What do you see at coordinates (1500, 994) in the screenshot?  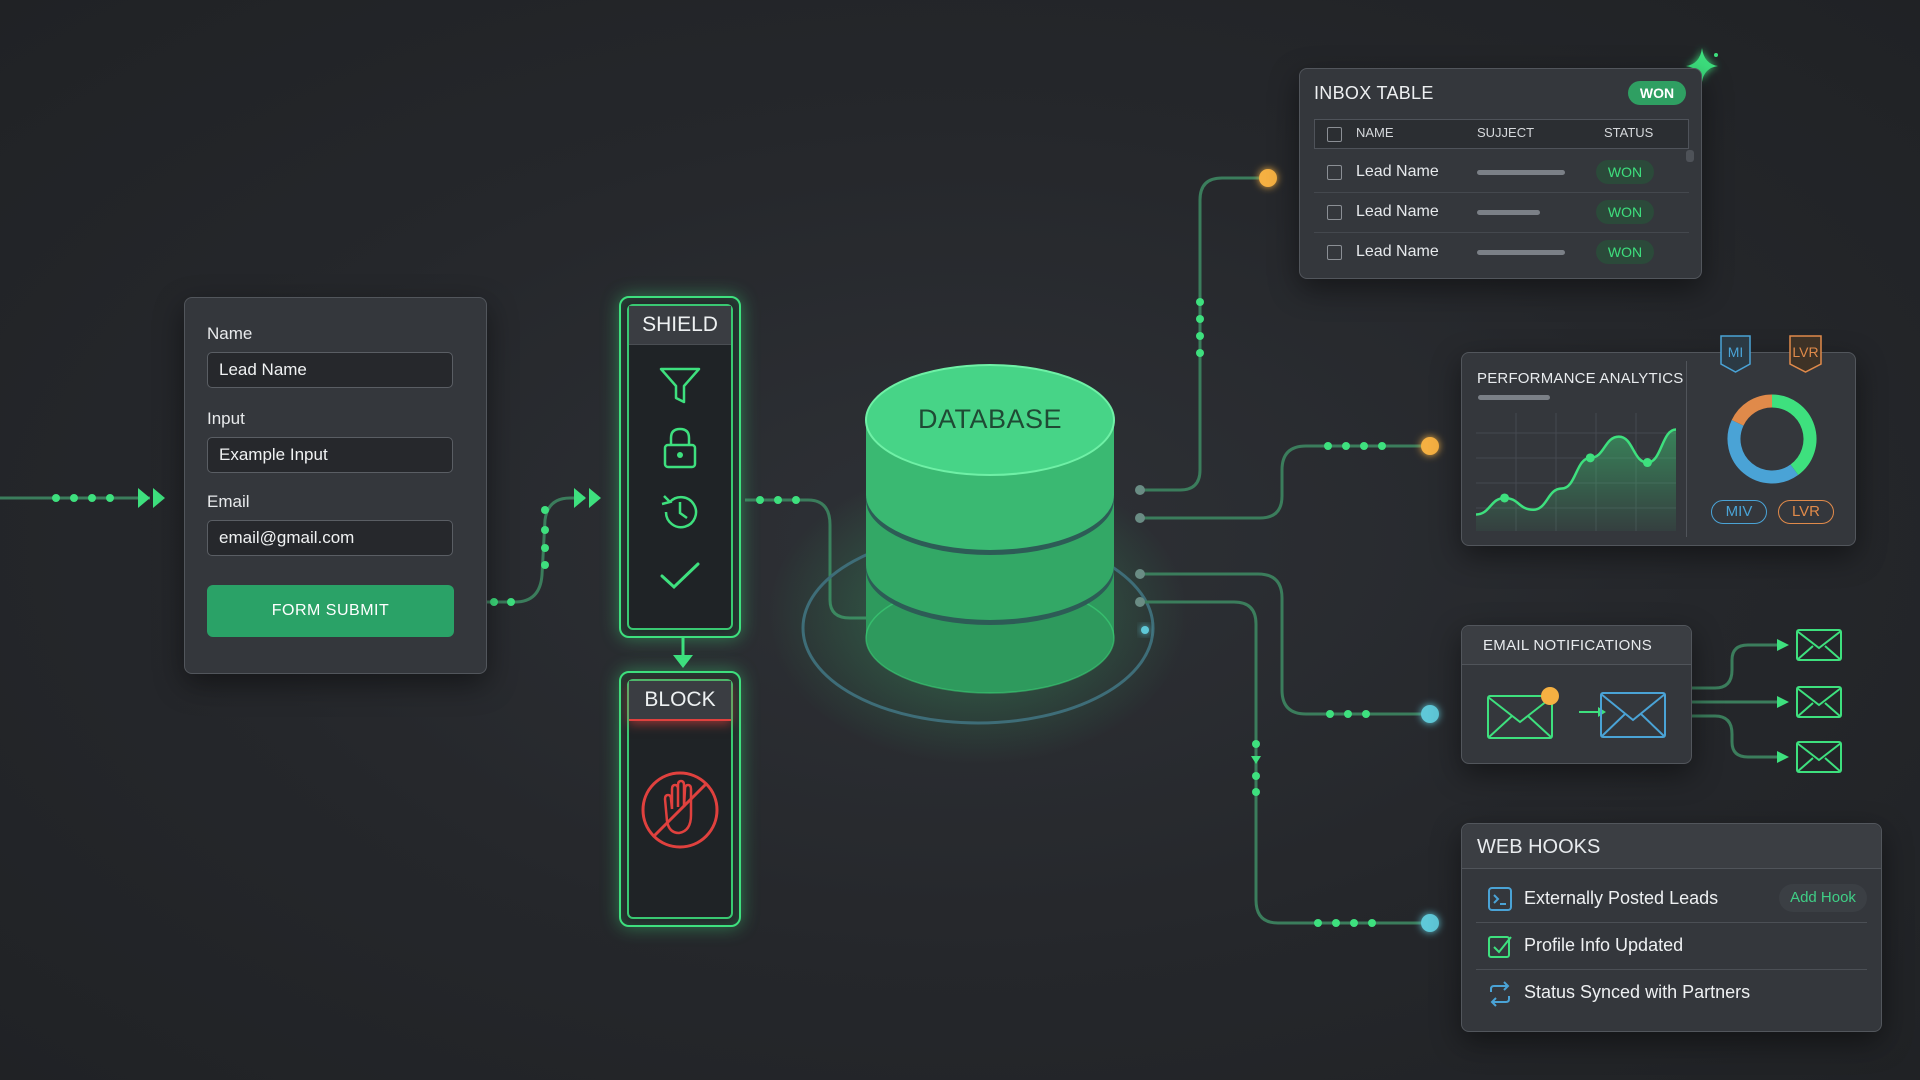 I see `sync-icon` at bounding box center [1500, 994].